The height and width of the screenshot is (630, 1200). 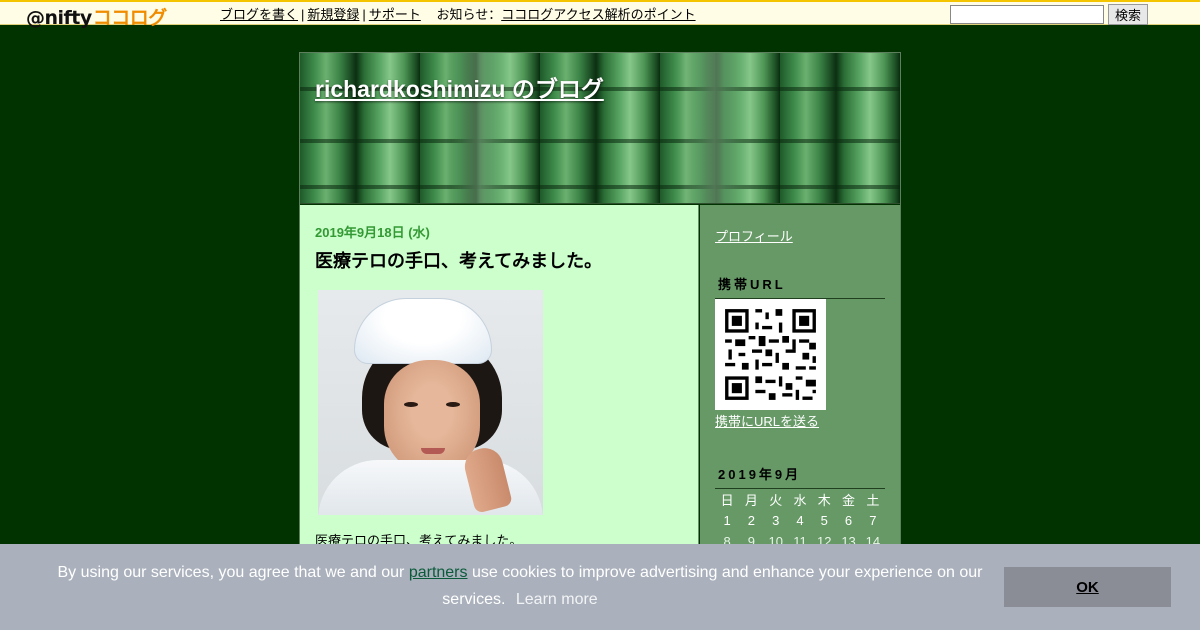 I want to click on banner-shine, so click(x=715, y=128).